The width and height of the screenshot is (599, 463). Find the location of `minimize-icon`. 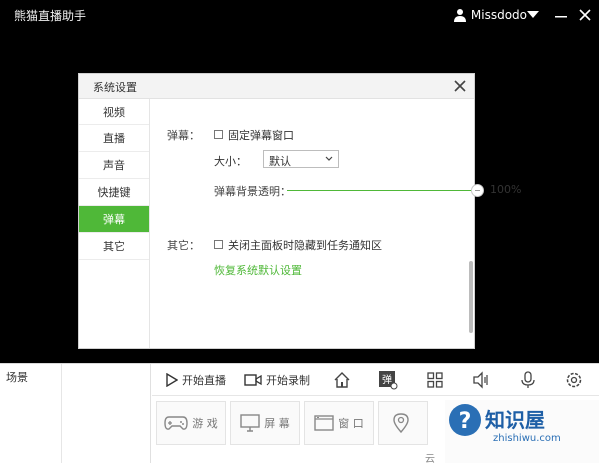

minimize-icon is located at coordinates (561, 17).